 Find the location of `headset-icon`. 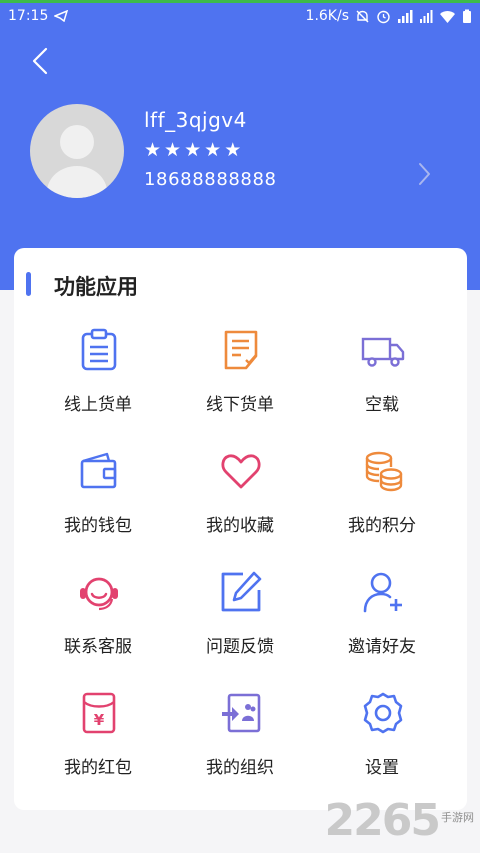

headset-icon is located at coordinates (99, 594).